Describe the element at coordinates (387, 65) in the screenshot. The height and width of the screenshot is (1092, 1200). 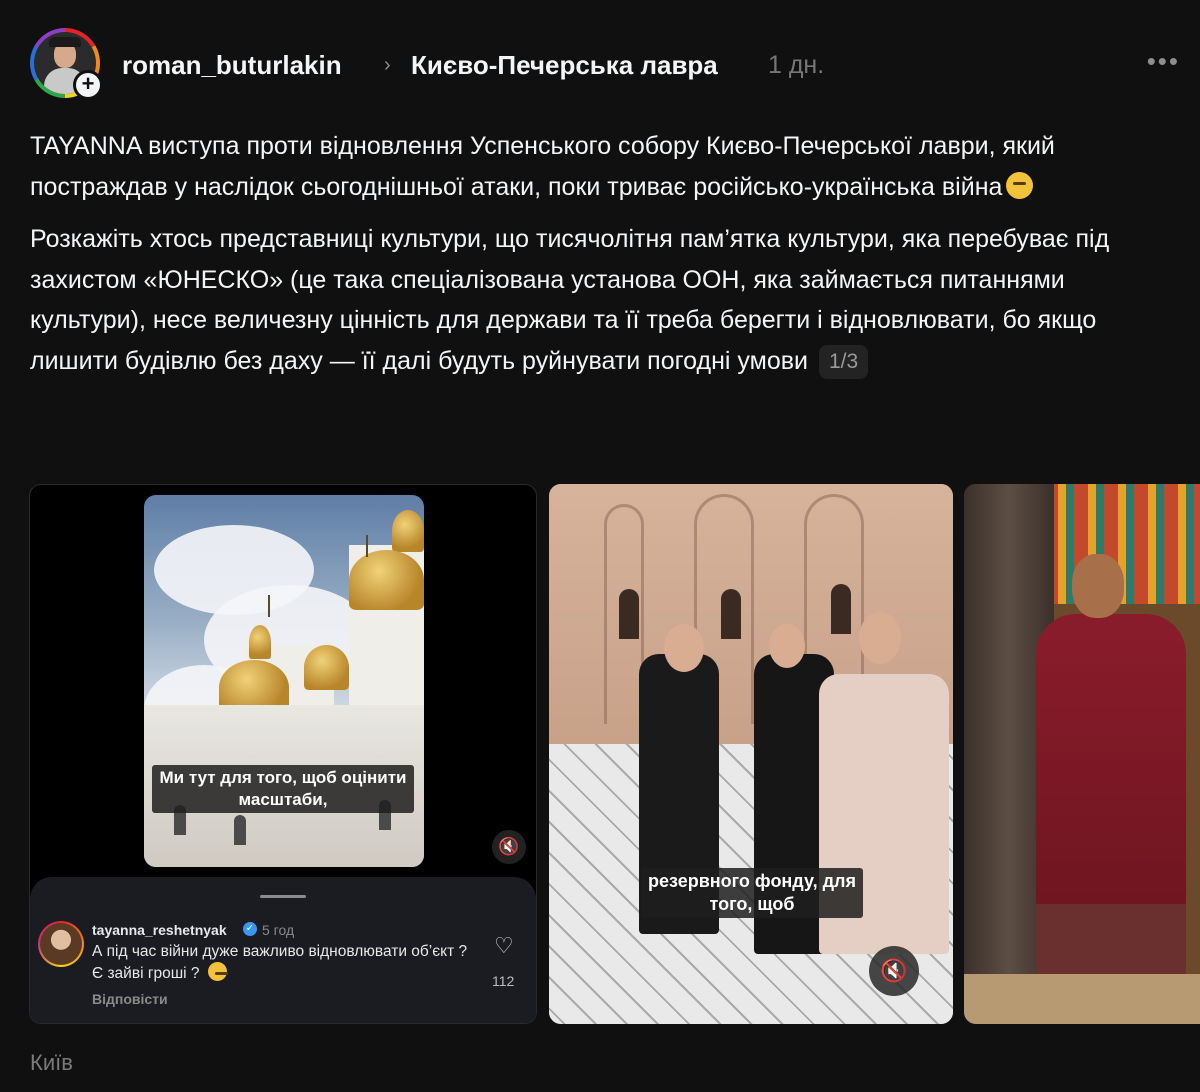
I see `chevron-right-icon: ›` at that location.